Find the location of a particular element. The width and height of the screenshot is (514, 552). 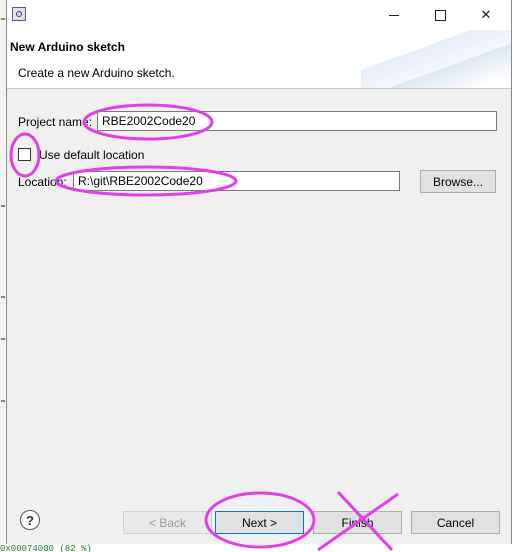

use-default-location-checkbox is located at coordinates (24, 154).